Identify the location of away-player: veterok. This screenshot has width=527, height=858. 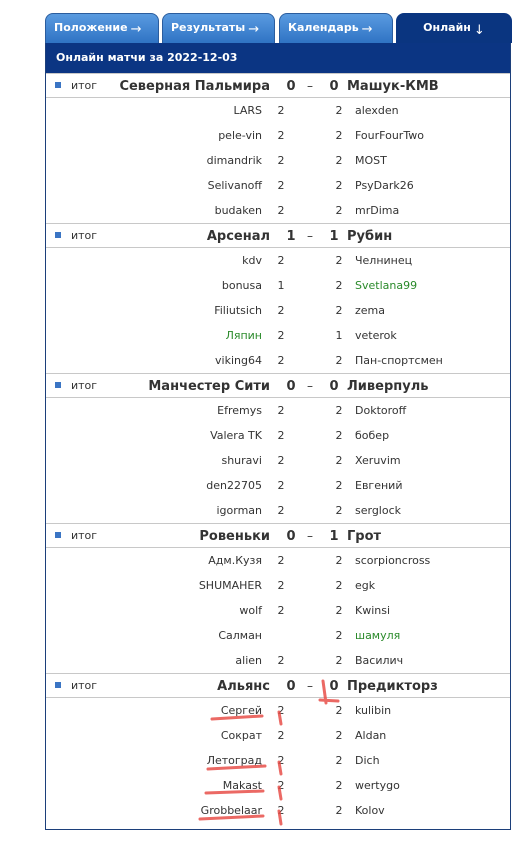
(376, 335).